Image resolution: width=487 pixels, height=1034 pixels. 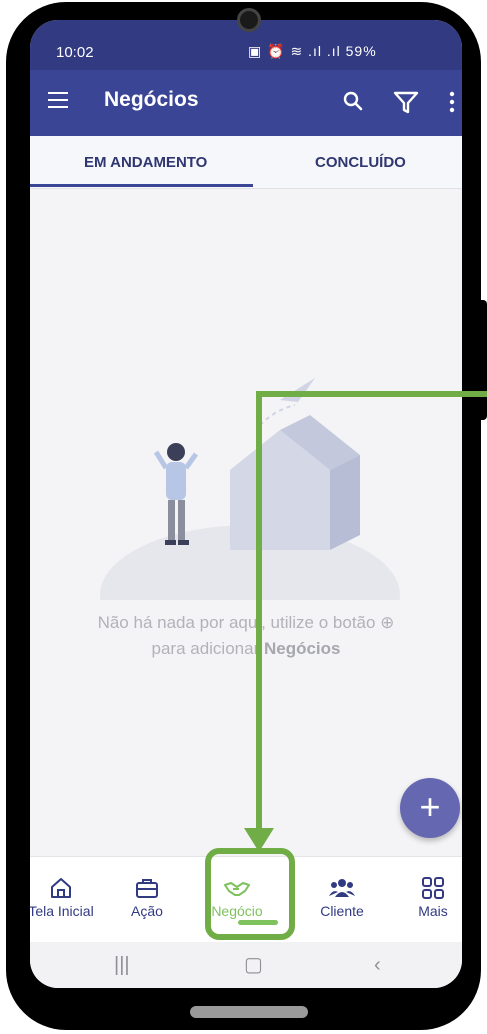 I want to click on tab-indicator, so click(x=141, y=185).